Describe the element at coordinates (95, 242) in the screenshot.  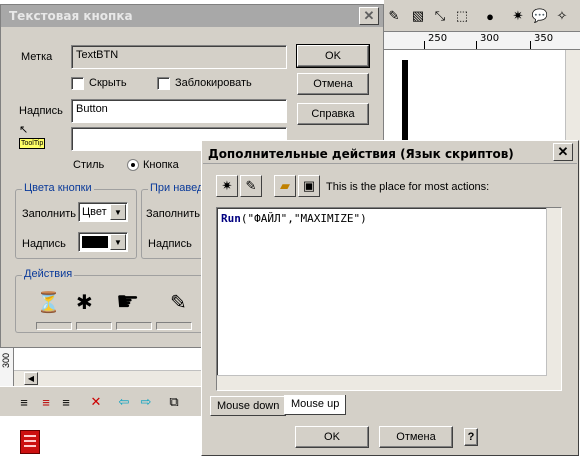
I see `color-swatch` at that location.